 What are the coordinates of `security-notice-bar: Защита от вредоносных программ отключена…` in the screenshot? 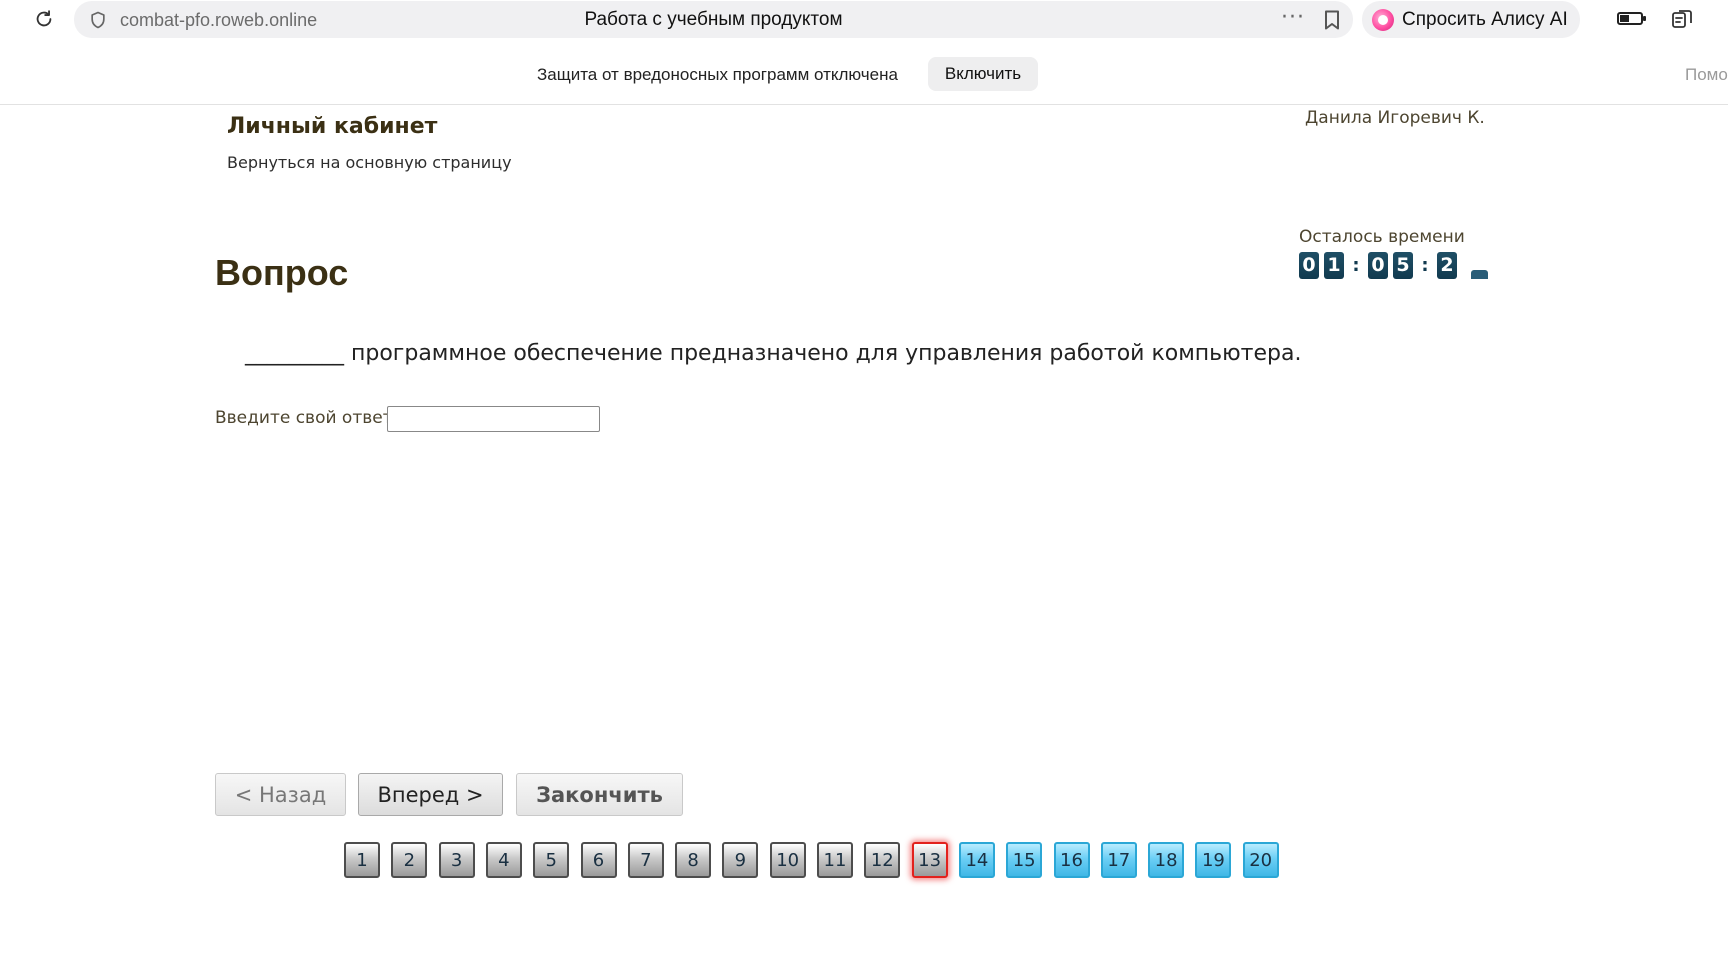 It's located at (864, 71).